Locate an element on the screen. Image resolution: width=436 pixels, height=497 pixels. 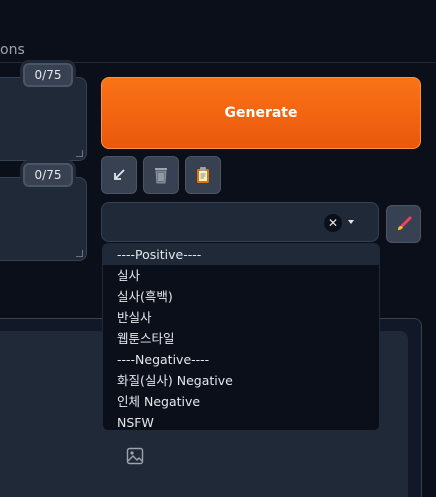
read-params-button is located at coordinates (119, 175).